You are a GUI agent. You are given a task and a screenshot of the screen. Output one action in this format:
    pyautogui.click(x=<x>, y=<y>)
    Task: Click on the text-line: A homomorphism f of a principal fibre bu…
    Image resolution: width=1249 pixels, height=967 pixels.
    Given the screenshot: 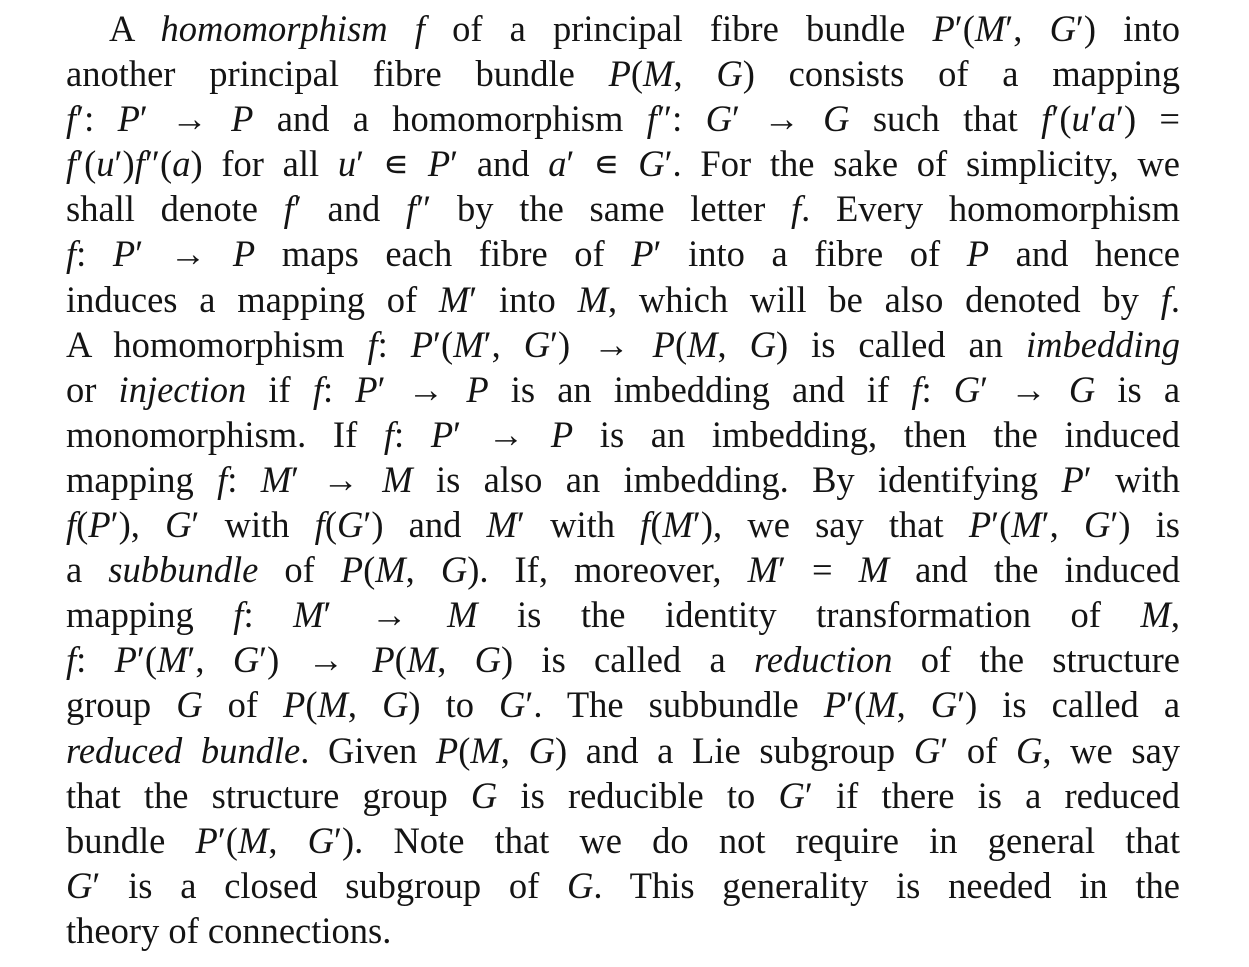 What is the action you would take?
    pyautogui.click(x=644, y=28)
    